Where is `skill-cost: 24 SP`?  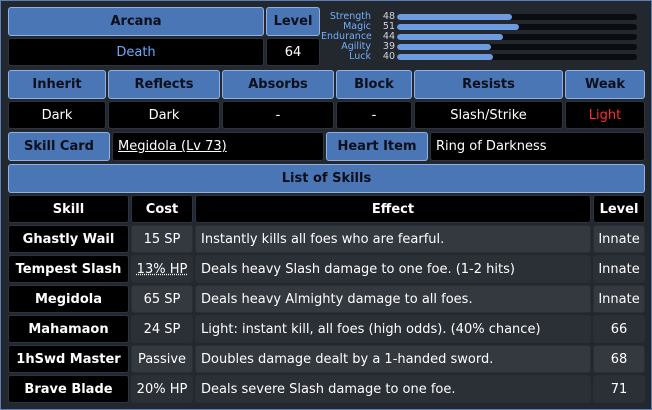 skill-cost: 24 SP is located at coordinates (162, 329).